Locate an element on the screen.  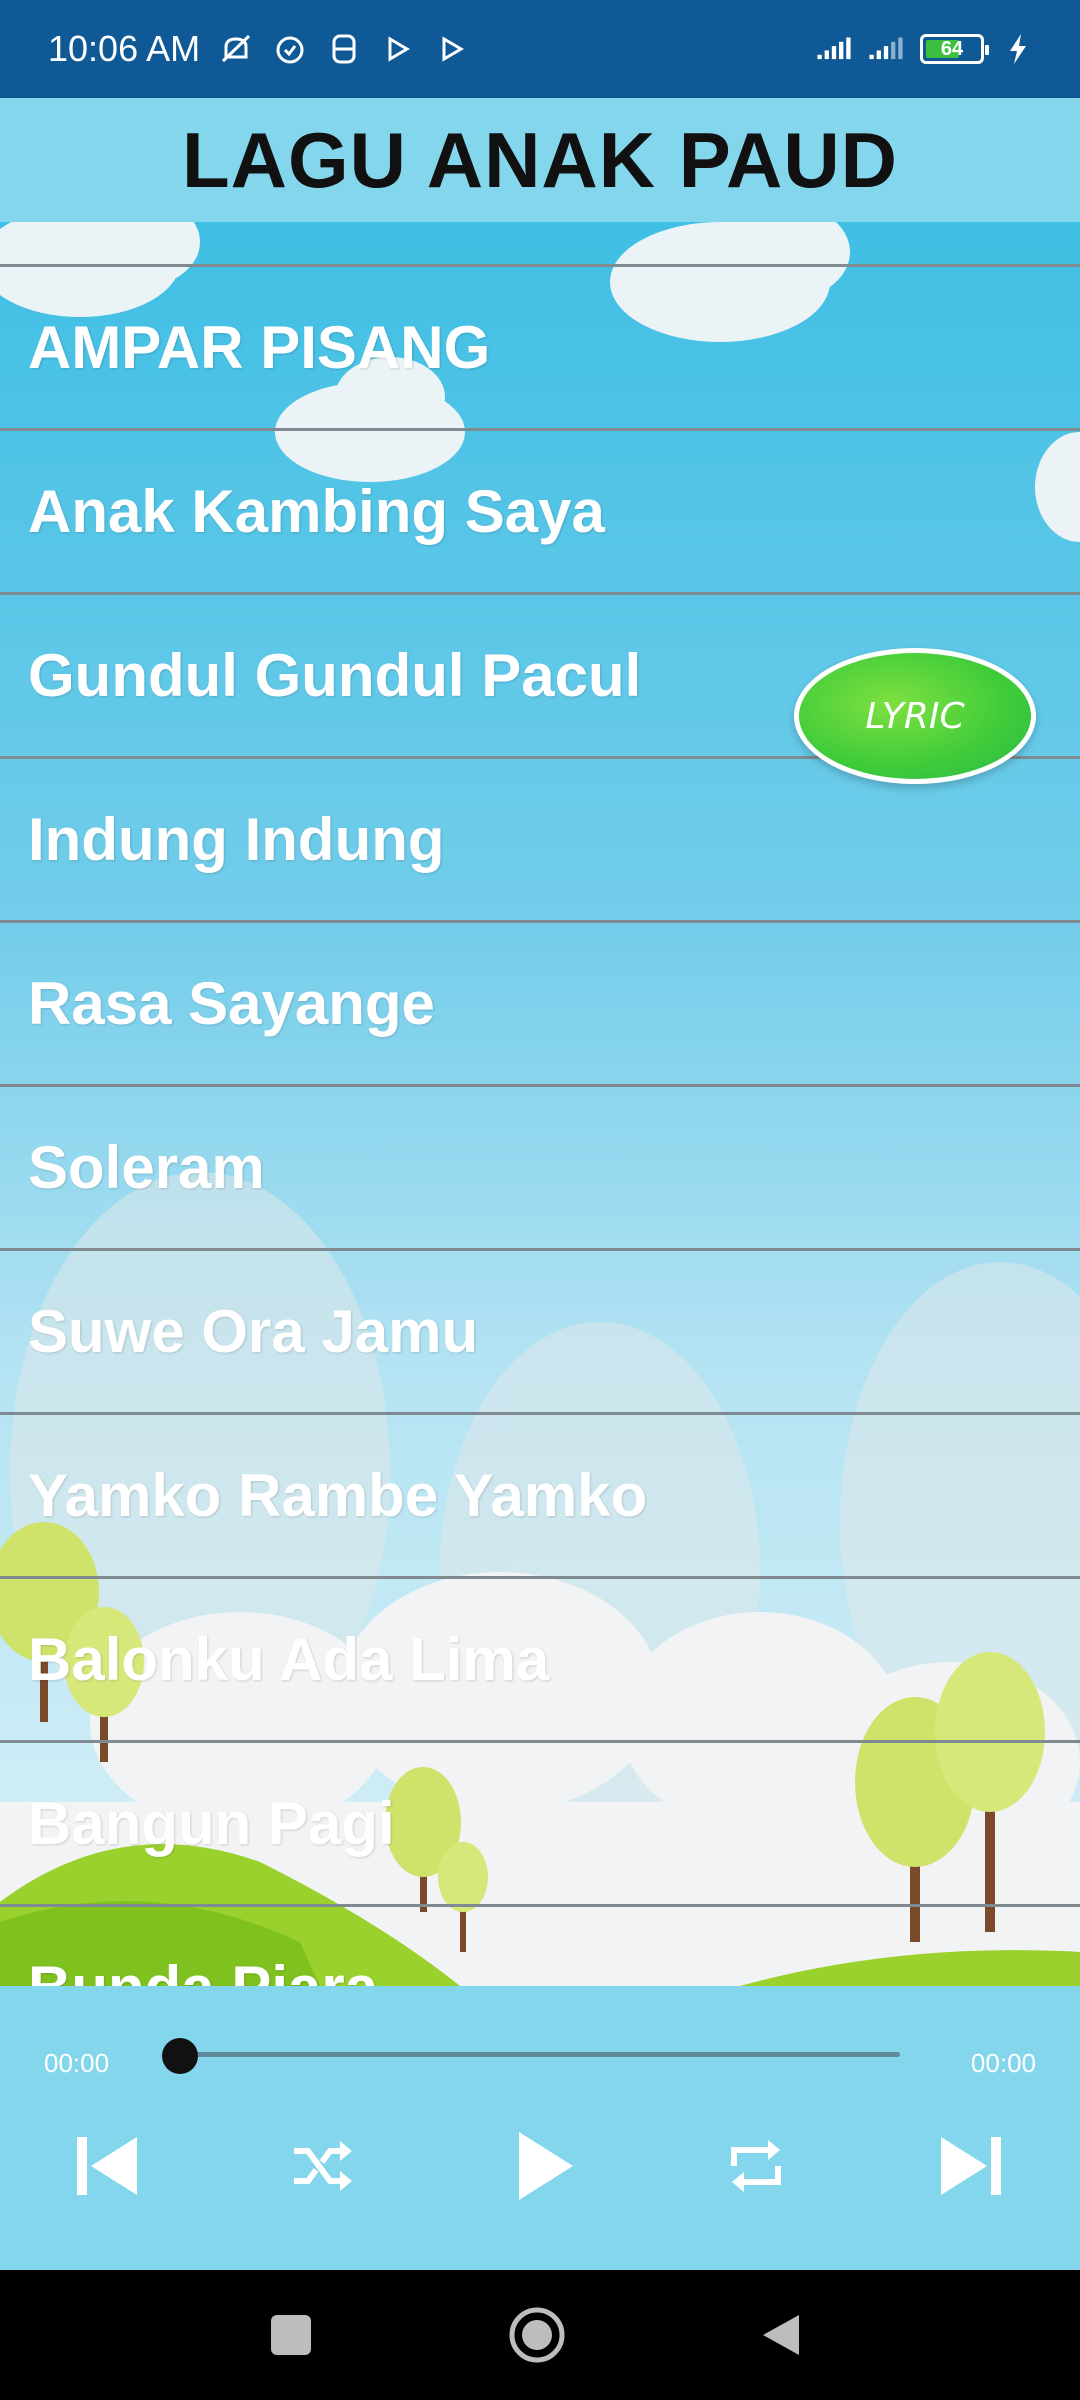
media-player: 00:00 00:00 is located at coordinates (540, 2128).